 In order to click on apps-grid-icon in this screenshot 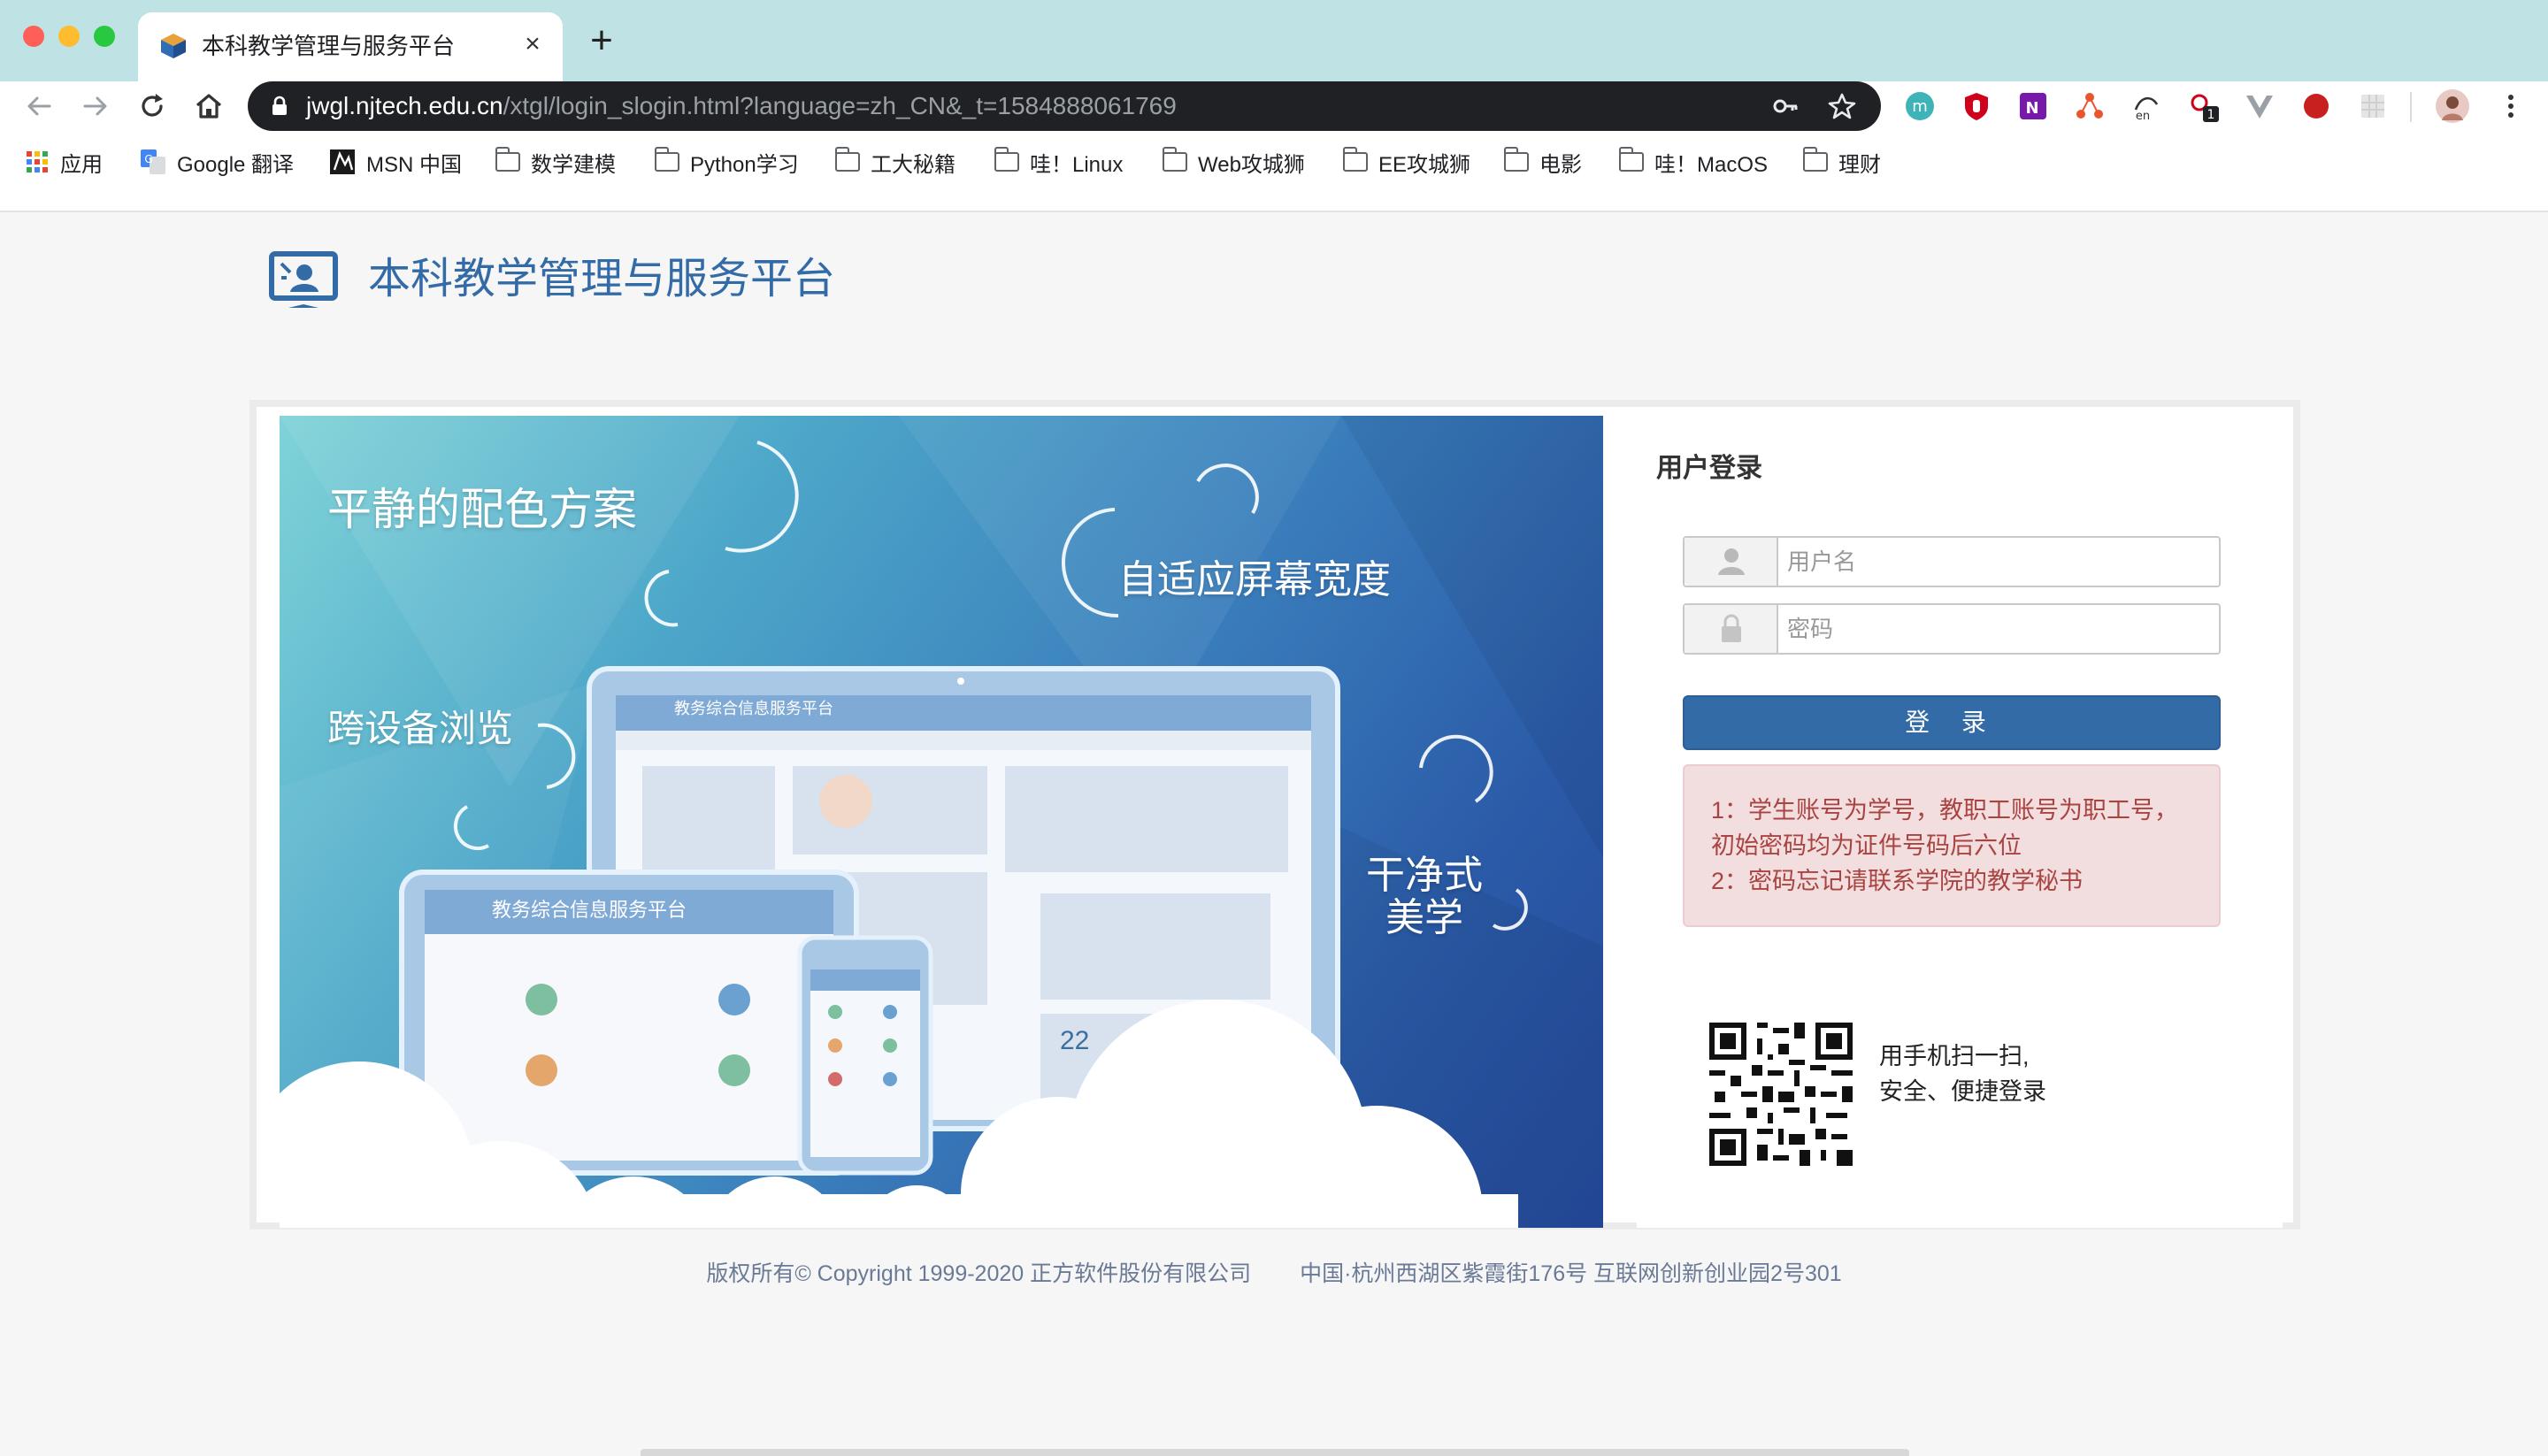, I will do `click(37, 161)`.